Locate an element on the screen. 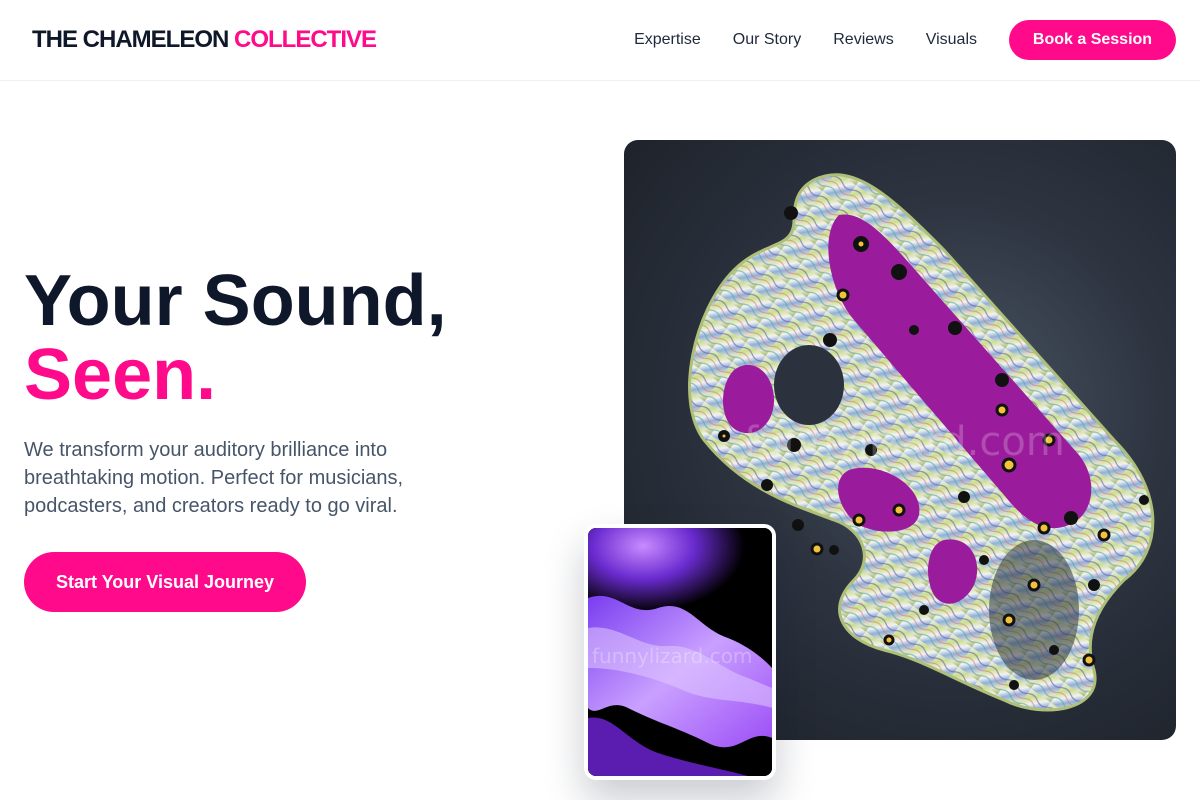 The image size is (1200, 800). hero-title-line1: Your Sound, is located at coordinates (235, 301).